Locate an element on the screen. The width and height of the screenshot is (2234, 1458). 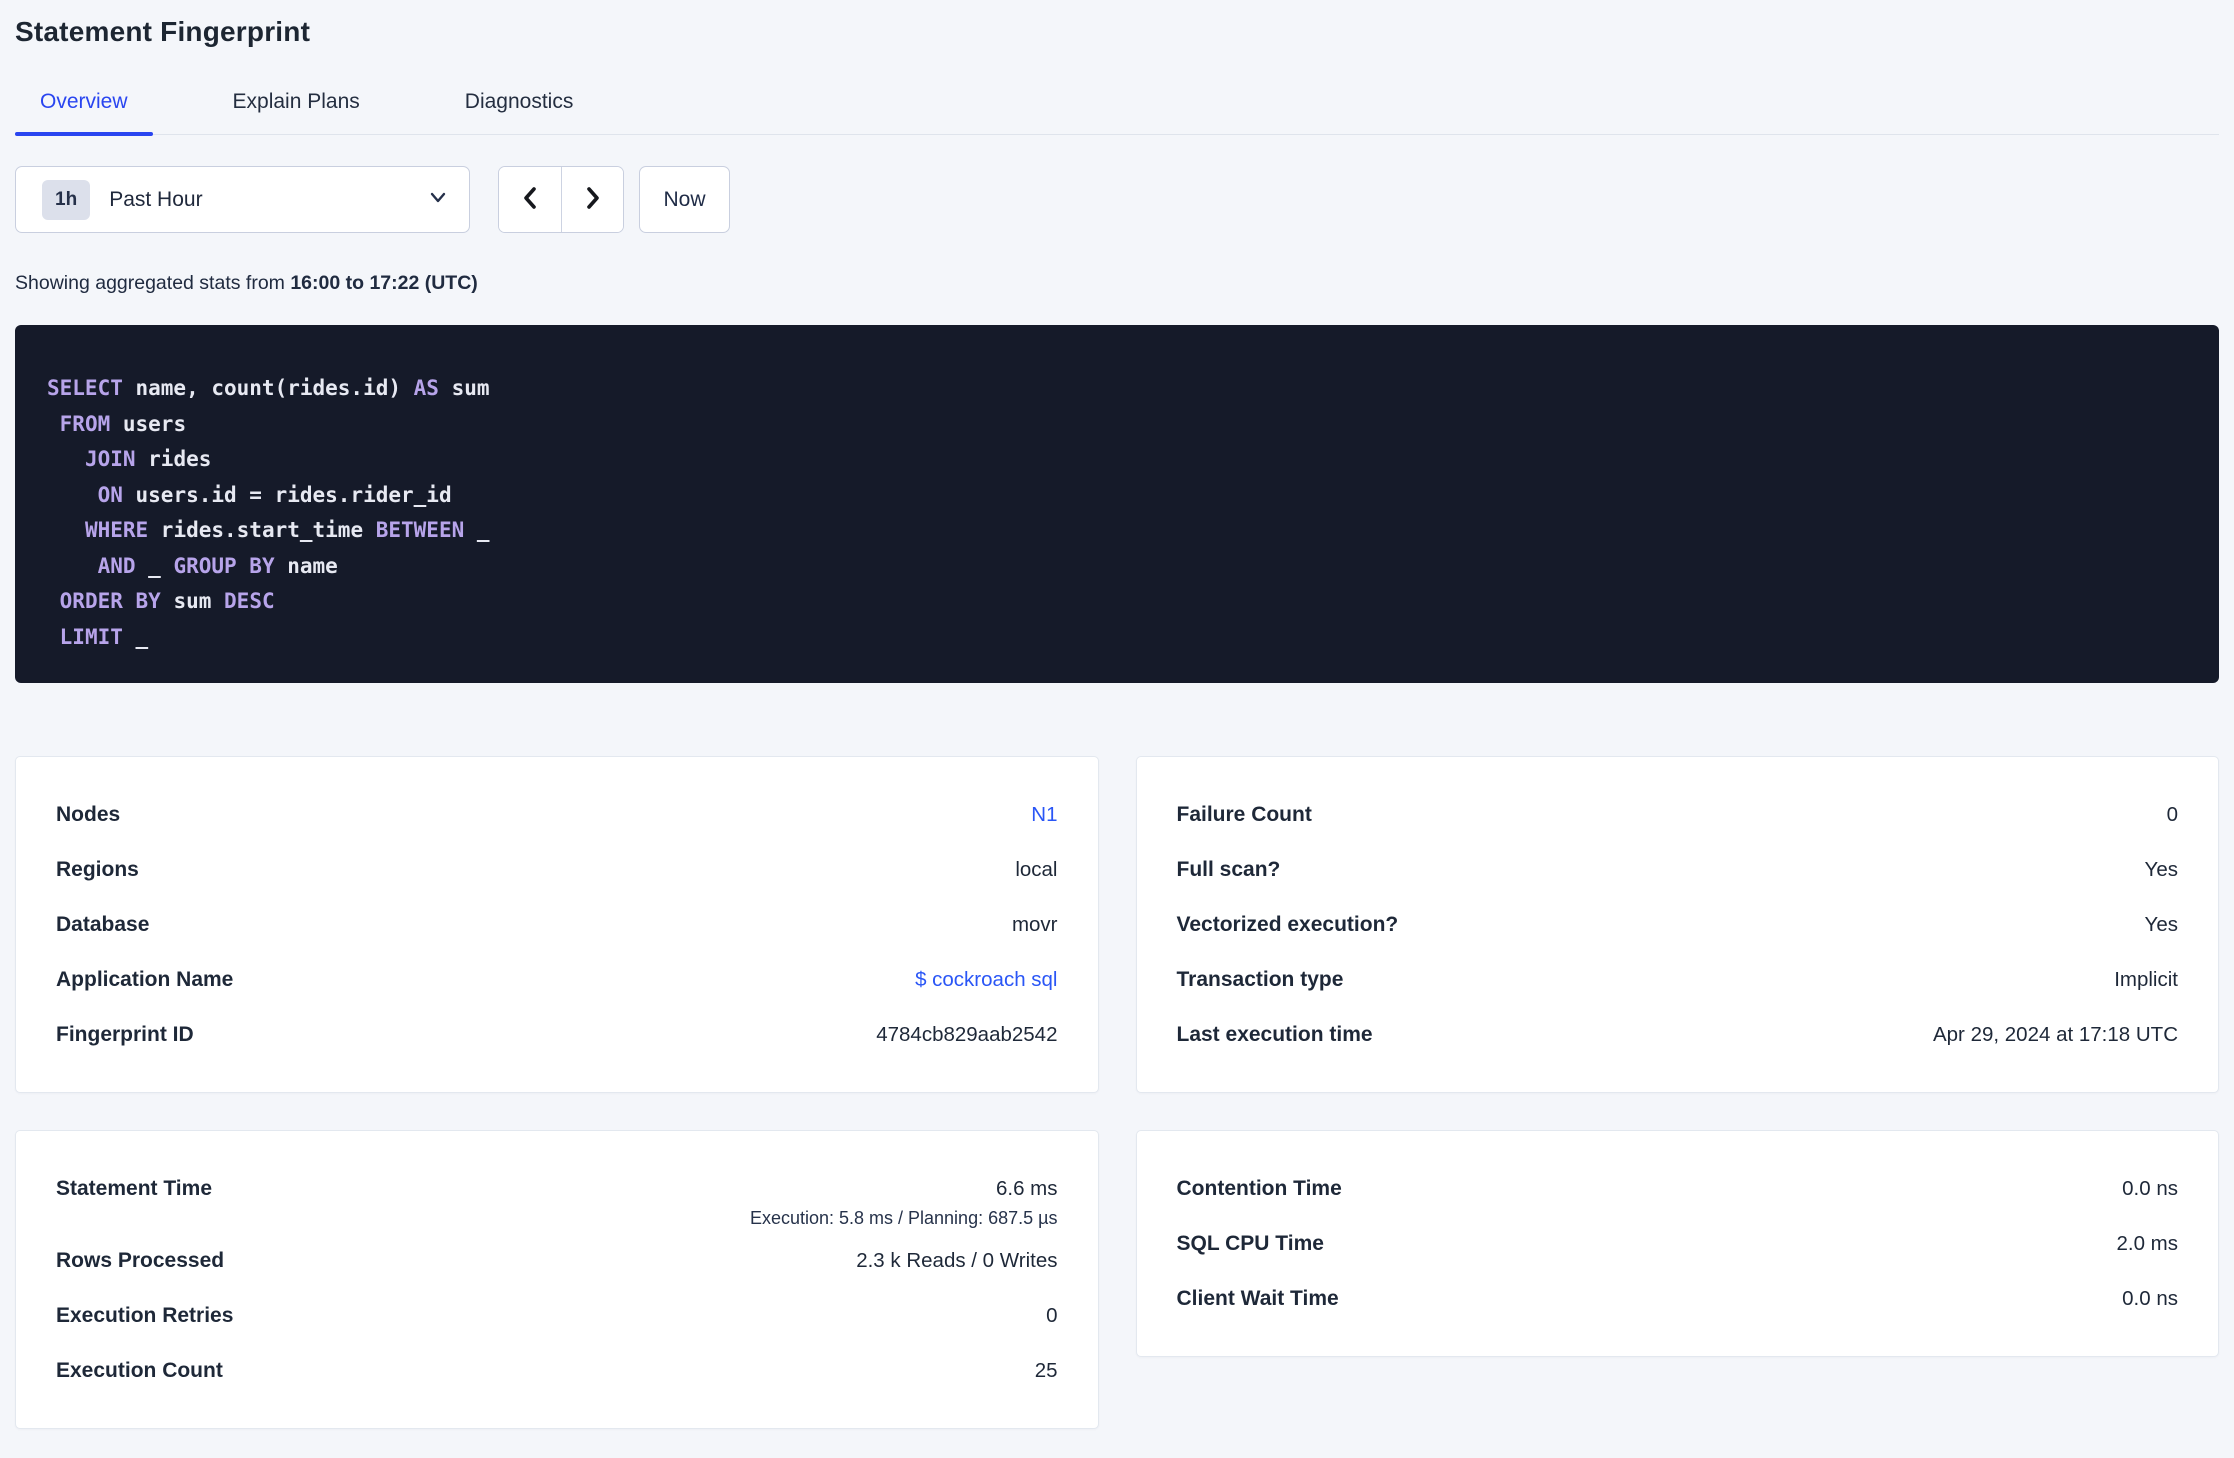
kv-row: Full scan? Yes is located at coordinates (1678, 869).